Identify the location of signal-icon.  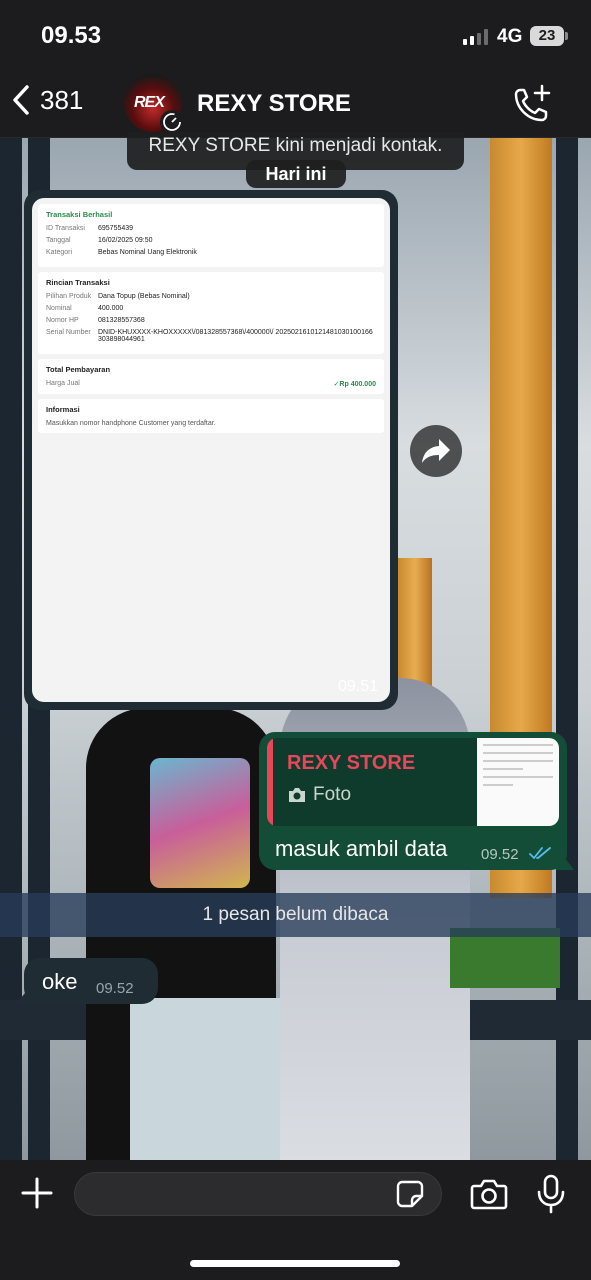
(475, 37).